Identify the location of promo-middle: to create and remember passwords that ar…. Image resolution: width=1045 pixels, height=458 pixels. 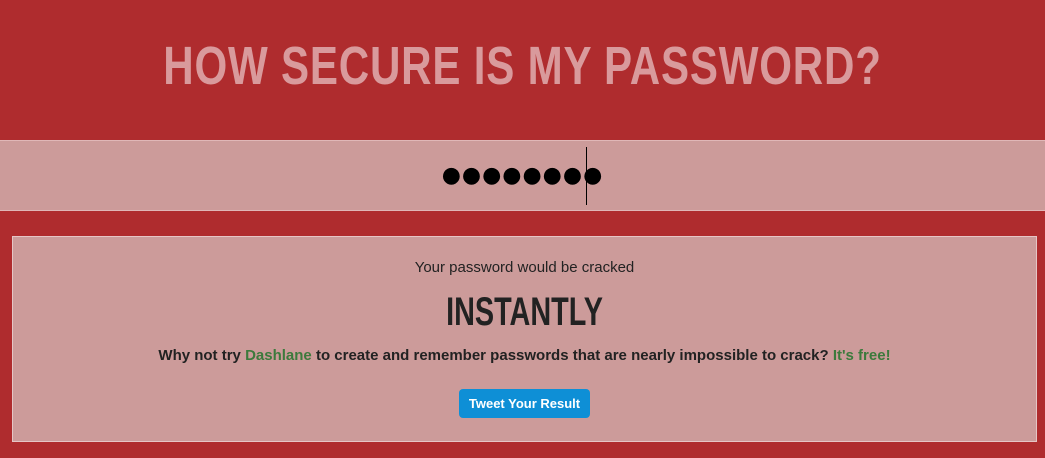
(572, 355).